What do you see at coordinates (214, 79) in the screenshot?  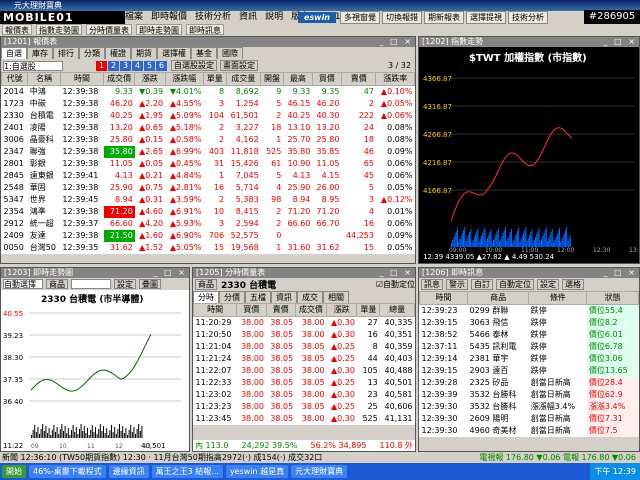 I see `quote-col-header: 單量` at bounding box center [214, 79].